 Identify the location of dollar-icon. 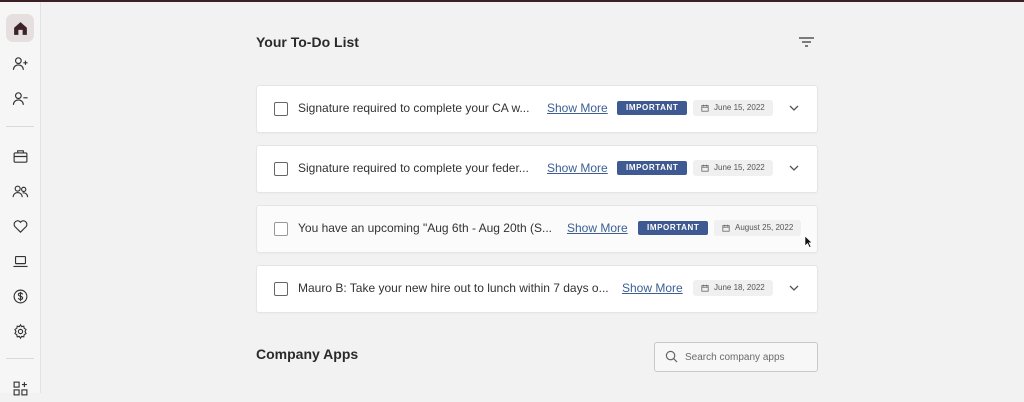
(20, 296).